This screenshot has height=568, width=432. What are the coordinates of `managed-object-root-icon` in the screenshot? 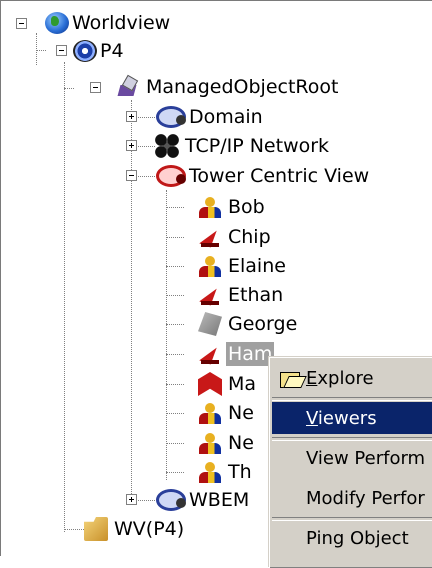 It's located at (128, 87).